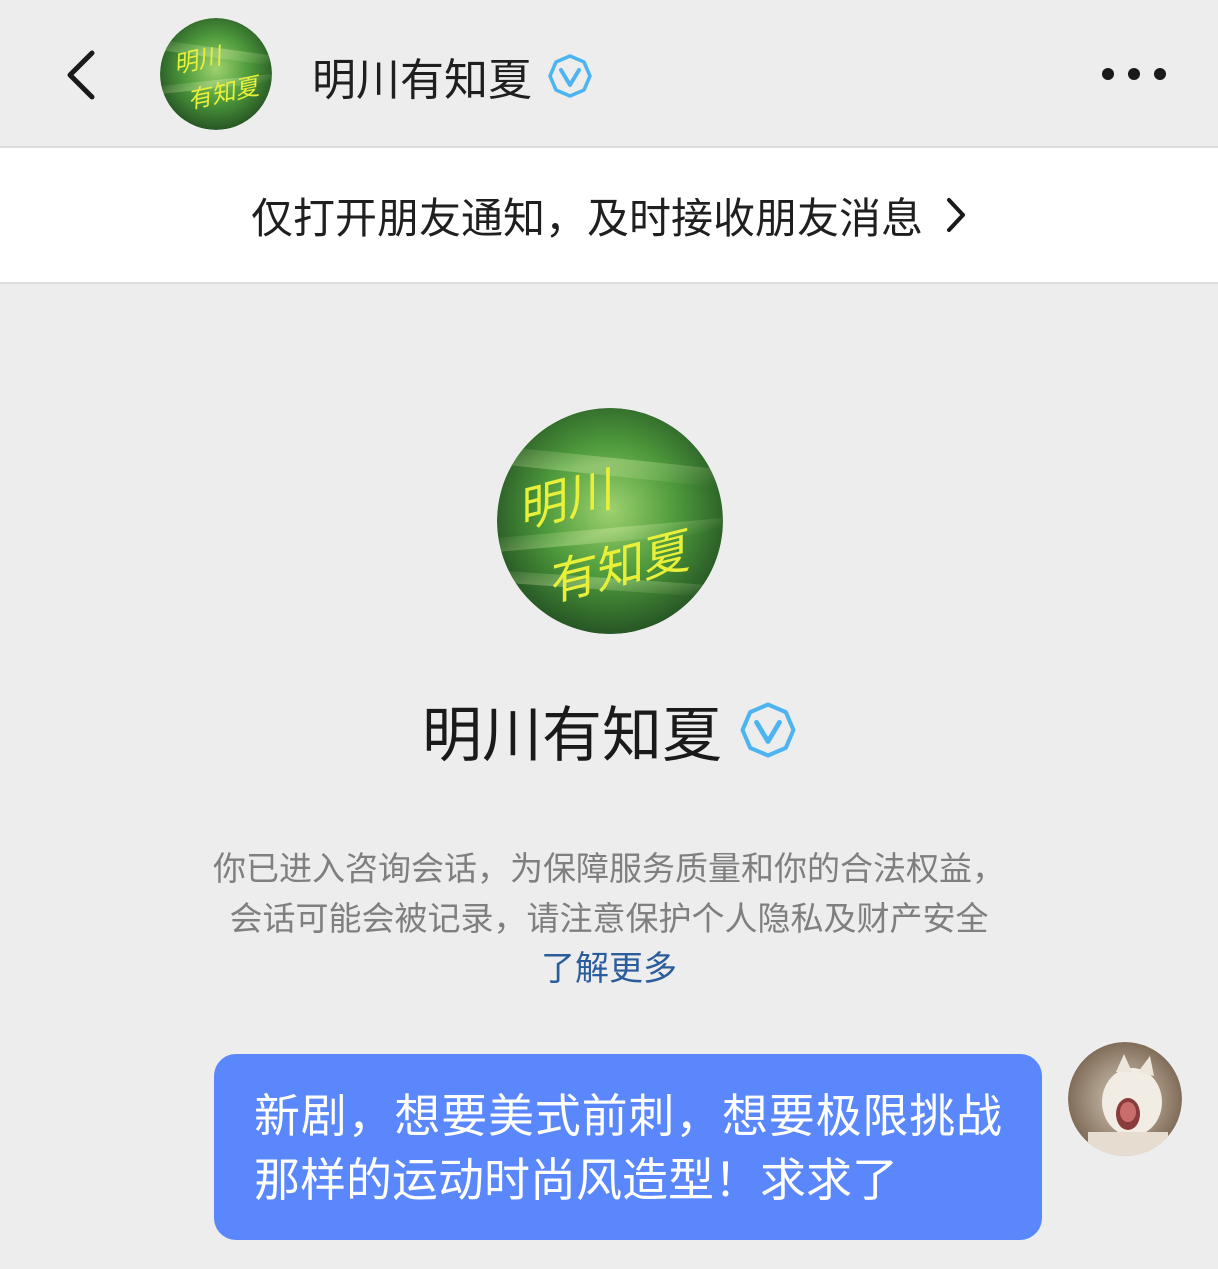 Image resolution: width=1218 pixels, height=1269 pixels. I want to click on chat-title-text: 明川有知夏, so click(422, 80).